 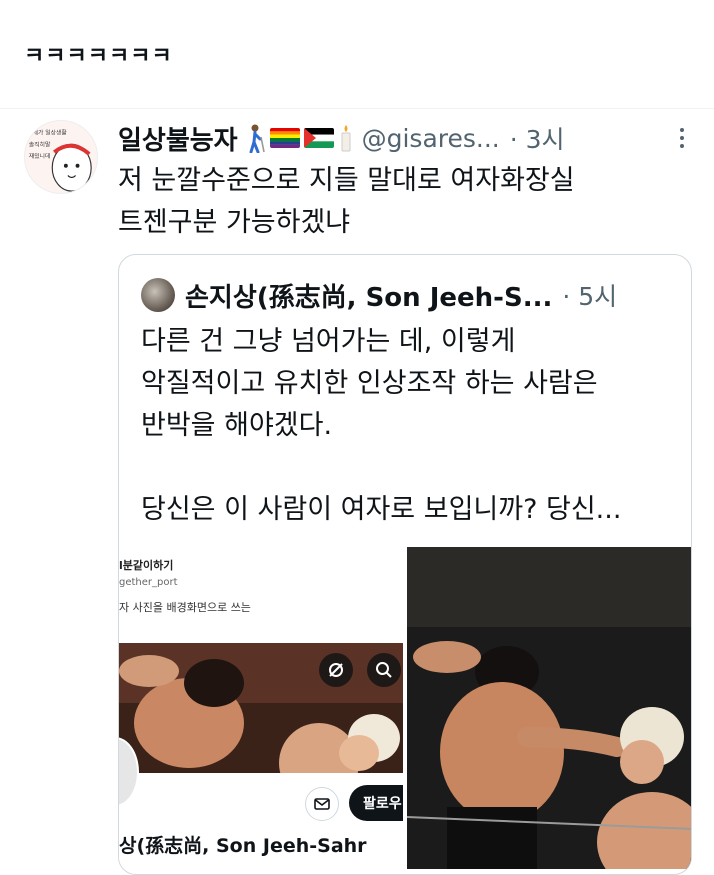 What do you see at coordinates (346, 180) in the screenshot?
I see `tweet-text-line: 저 눈깔수준으로 지들 말대로 여자화장실` at bounding box center [346, 180].